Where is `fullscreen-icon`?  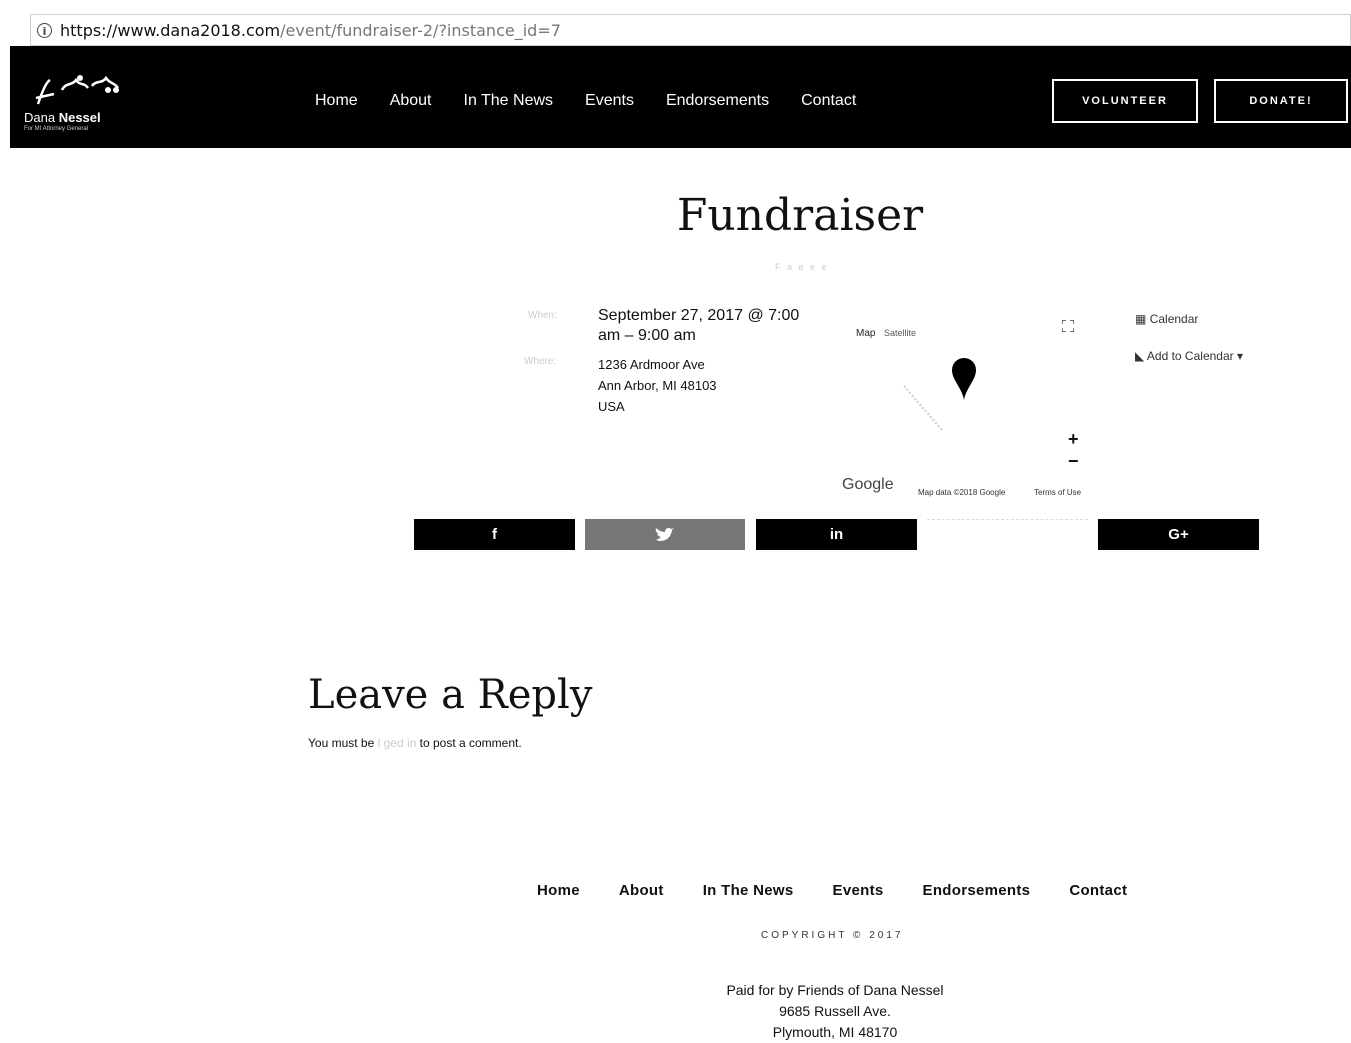 fullscreen-icon is located at coordinates (1068, 326).